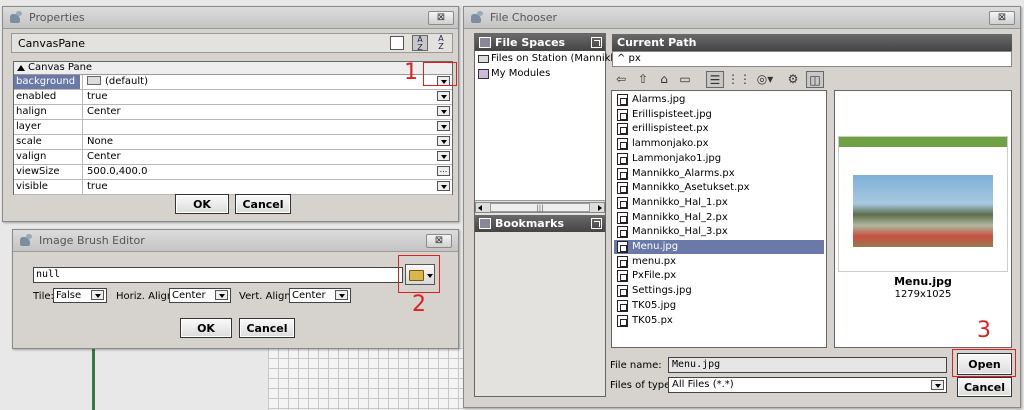 The height and width of the screenshot is (410, 1024). What do you see at coordinates (719, 276) in the screenshot?
I see `file-list-item: PxFile.px` at bounding box center [719, 276].